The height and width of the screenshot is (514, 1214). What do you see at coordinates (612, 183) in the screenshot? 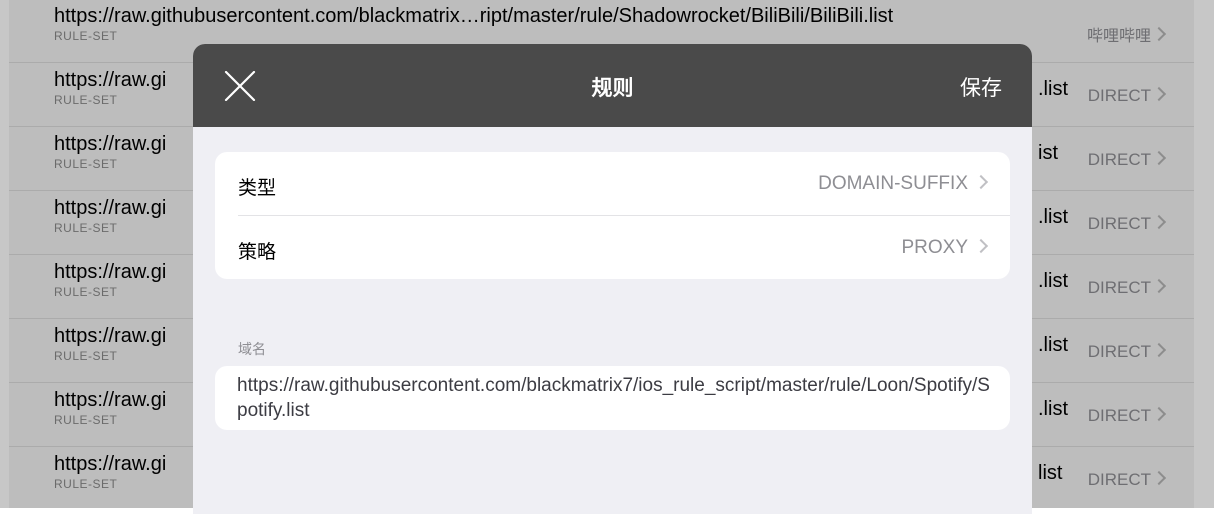
I see `type-row: 类型 DOMAIN-SUFFIX` at bounding box center [612, 183].